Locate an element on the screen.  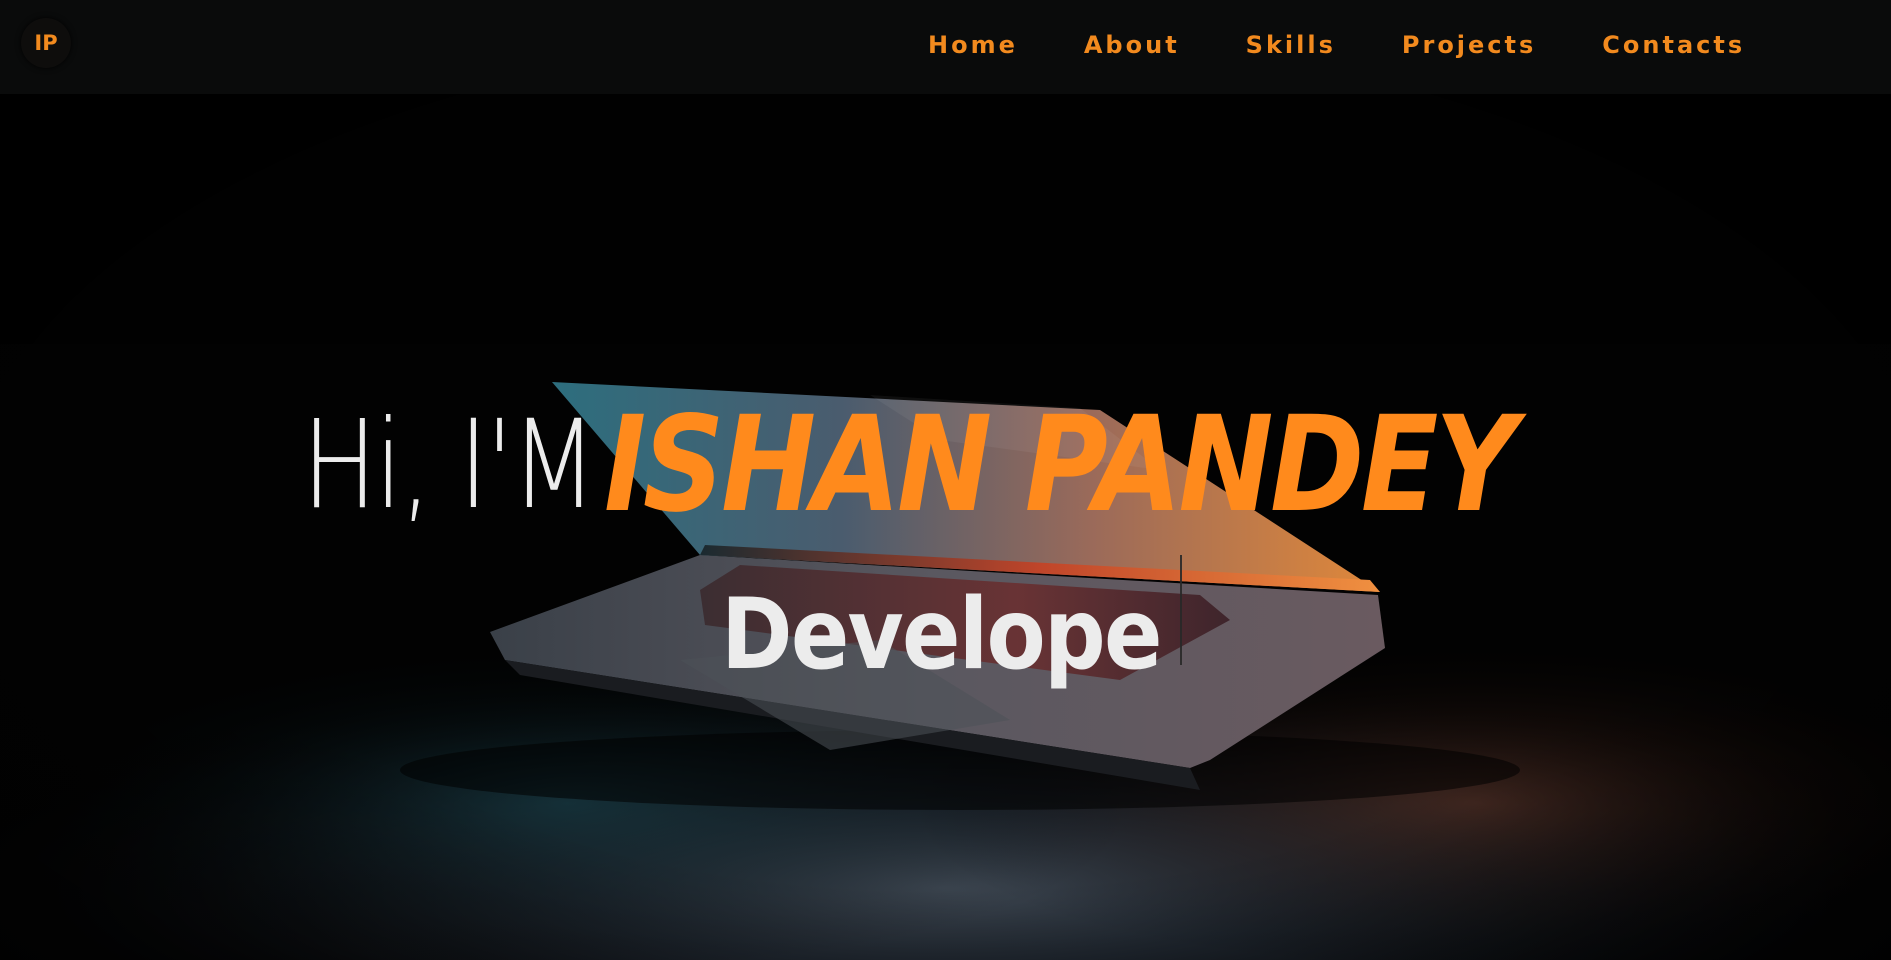
nav-link-skills: Skills is located at coordinates (1291, 45).